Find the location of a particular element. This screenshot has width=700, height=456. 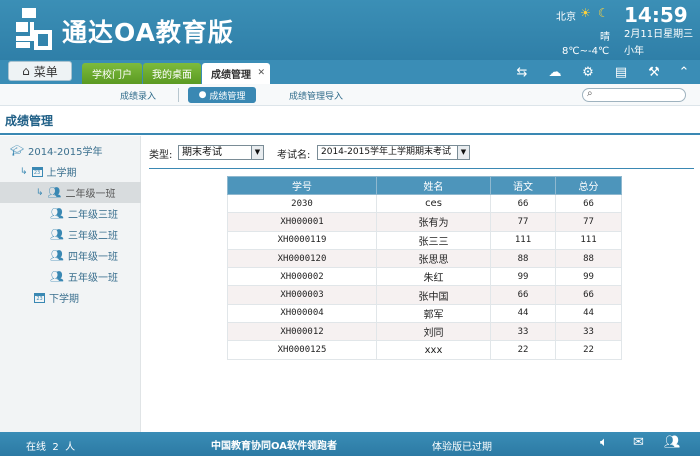

tree-item-class: ↳ 👥︎ 二年级一班 is located at coordinates (70, 192).